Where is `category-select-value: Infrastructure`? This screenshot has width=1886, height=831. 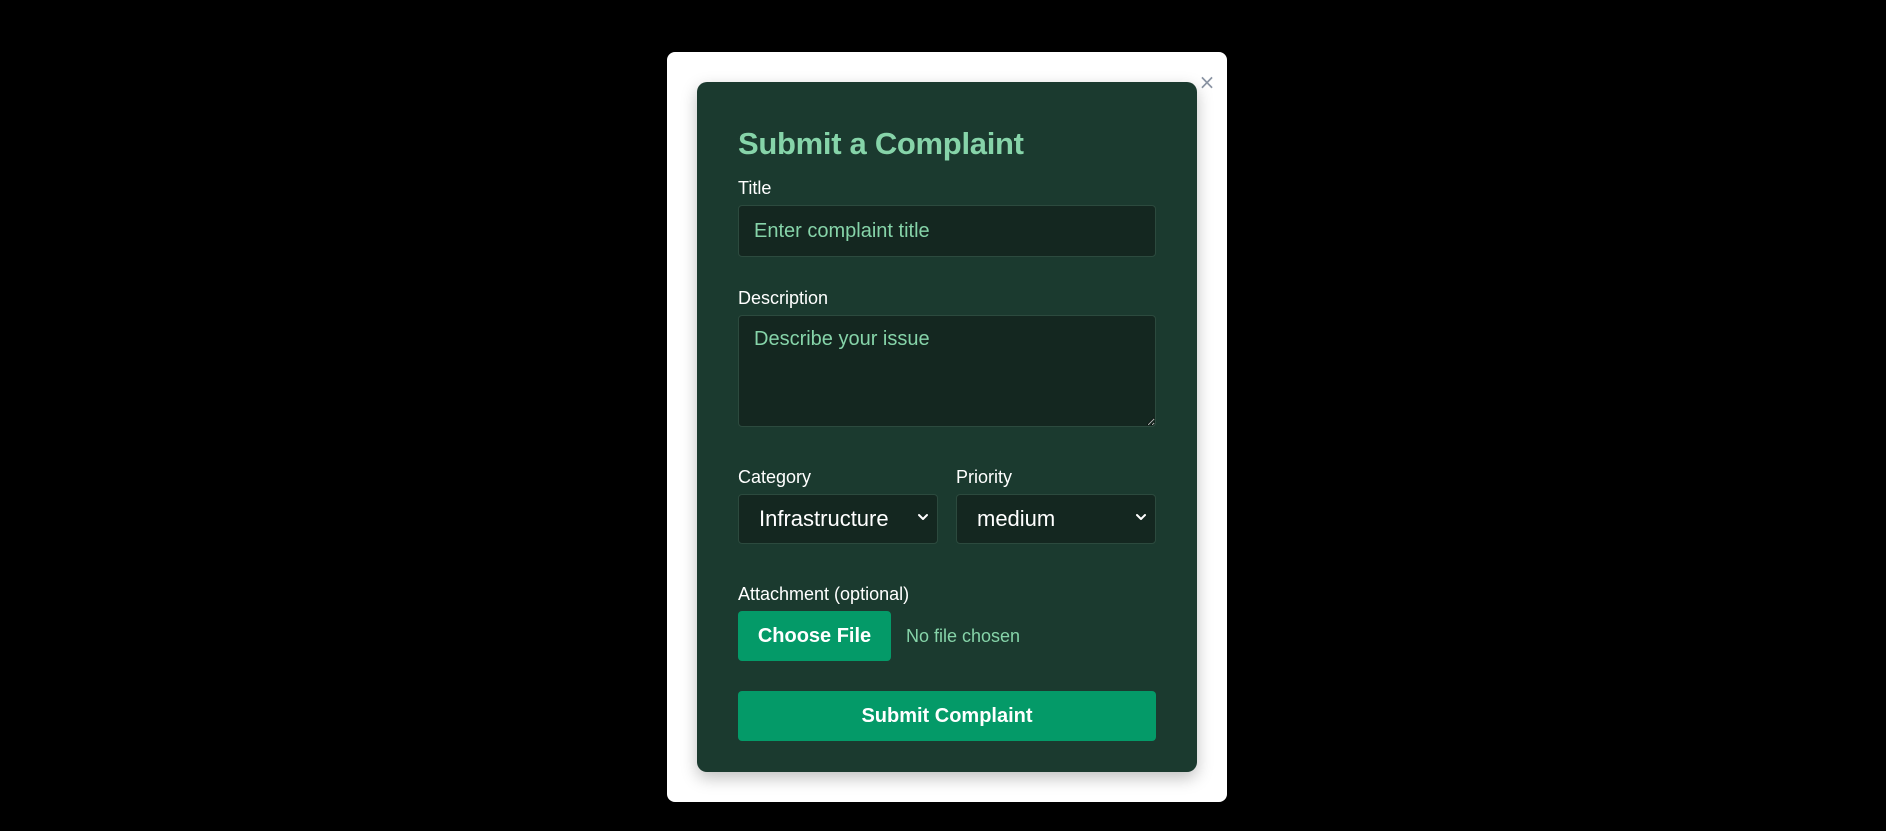 category-select-value: Infrastructure is located at coordinates (838, 519).